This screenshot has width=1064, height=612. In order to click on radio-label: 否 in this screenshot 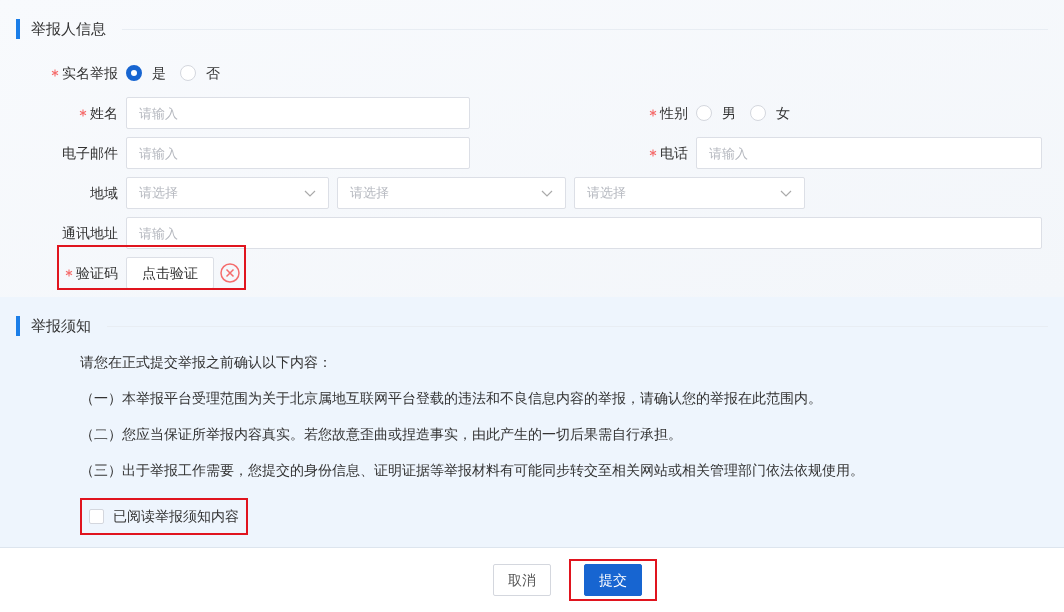, I will do `click(213, 73)`.